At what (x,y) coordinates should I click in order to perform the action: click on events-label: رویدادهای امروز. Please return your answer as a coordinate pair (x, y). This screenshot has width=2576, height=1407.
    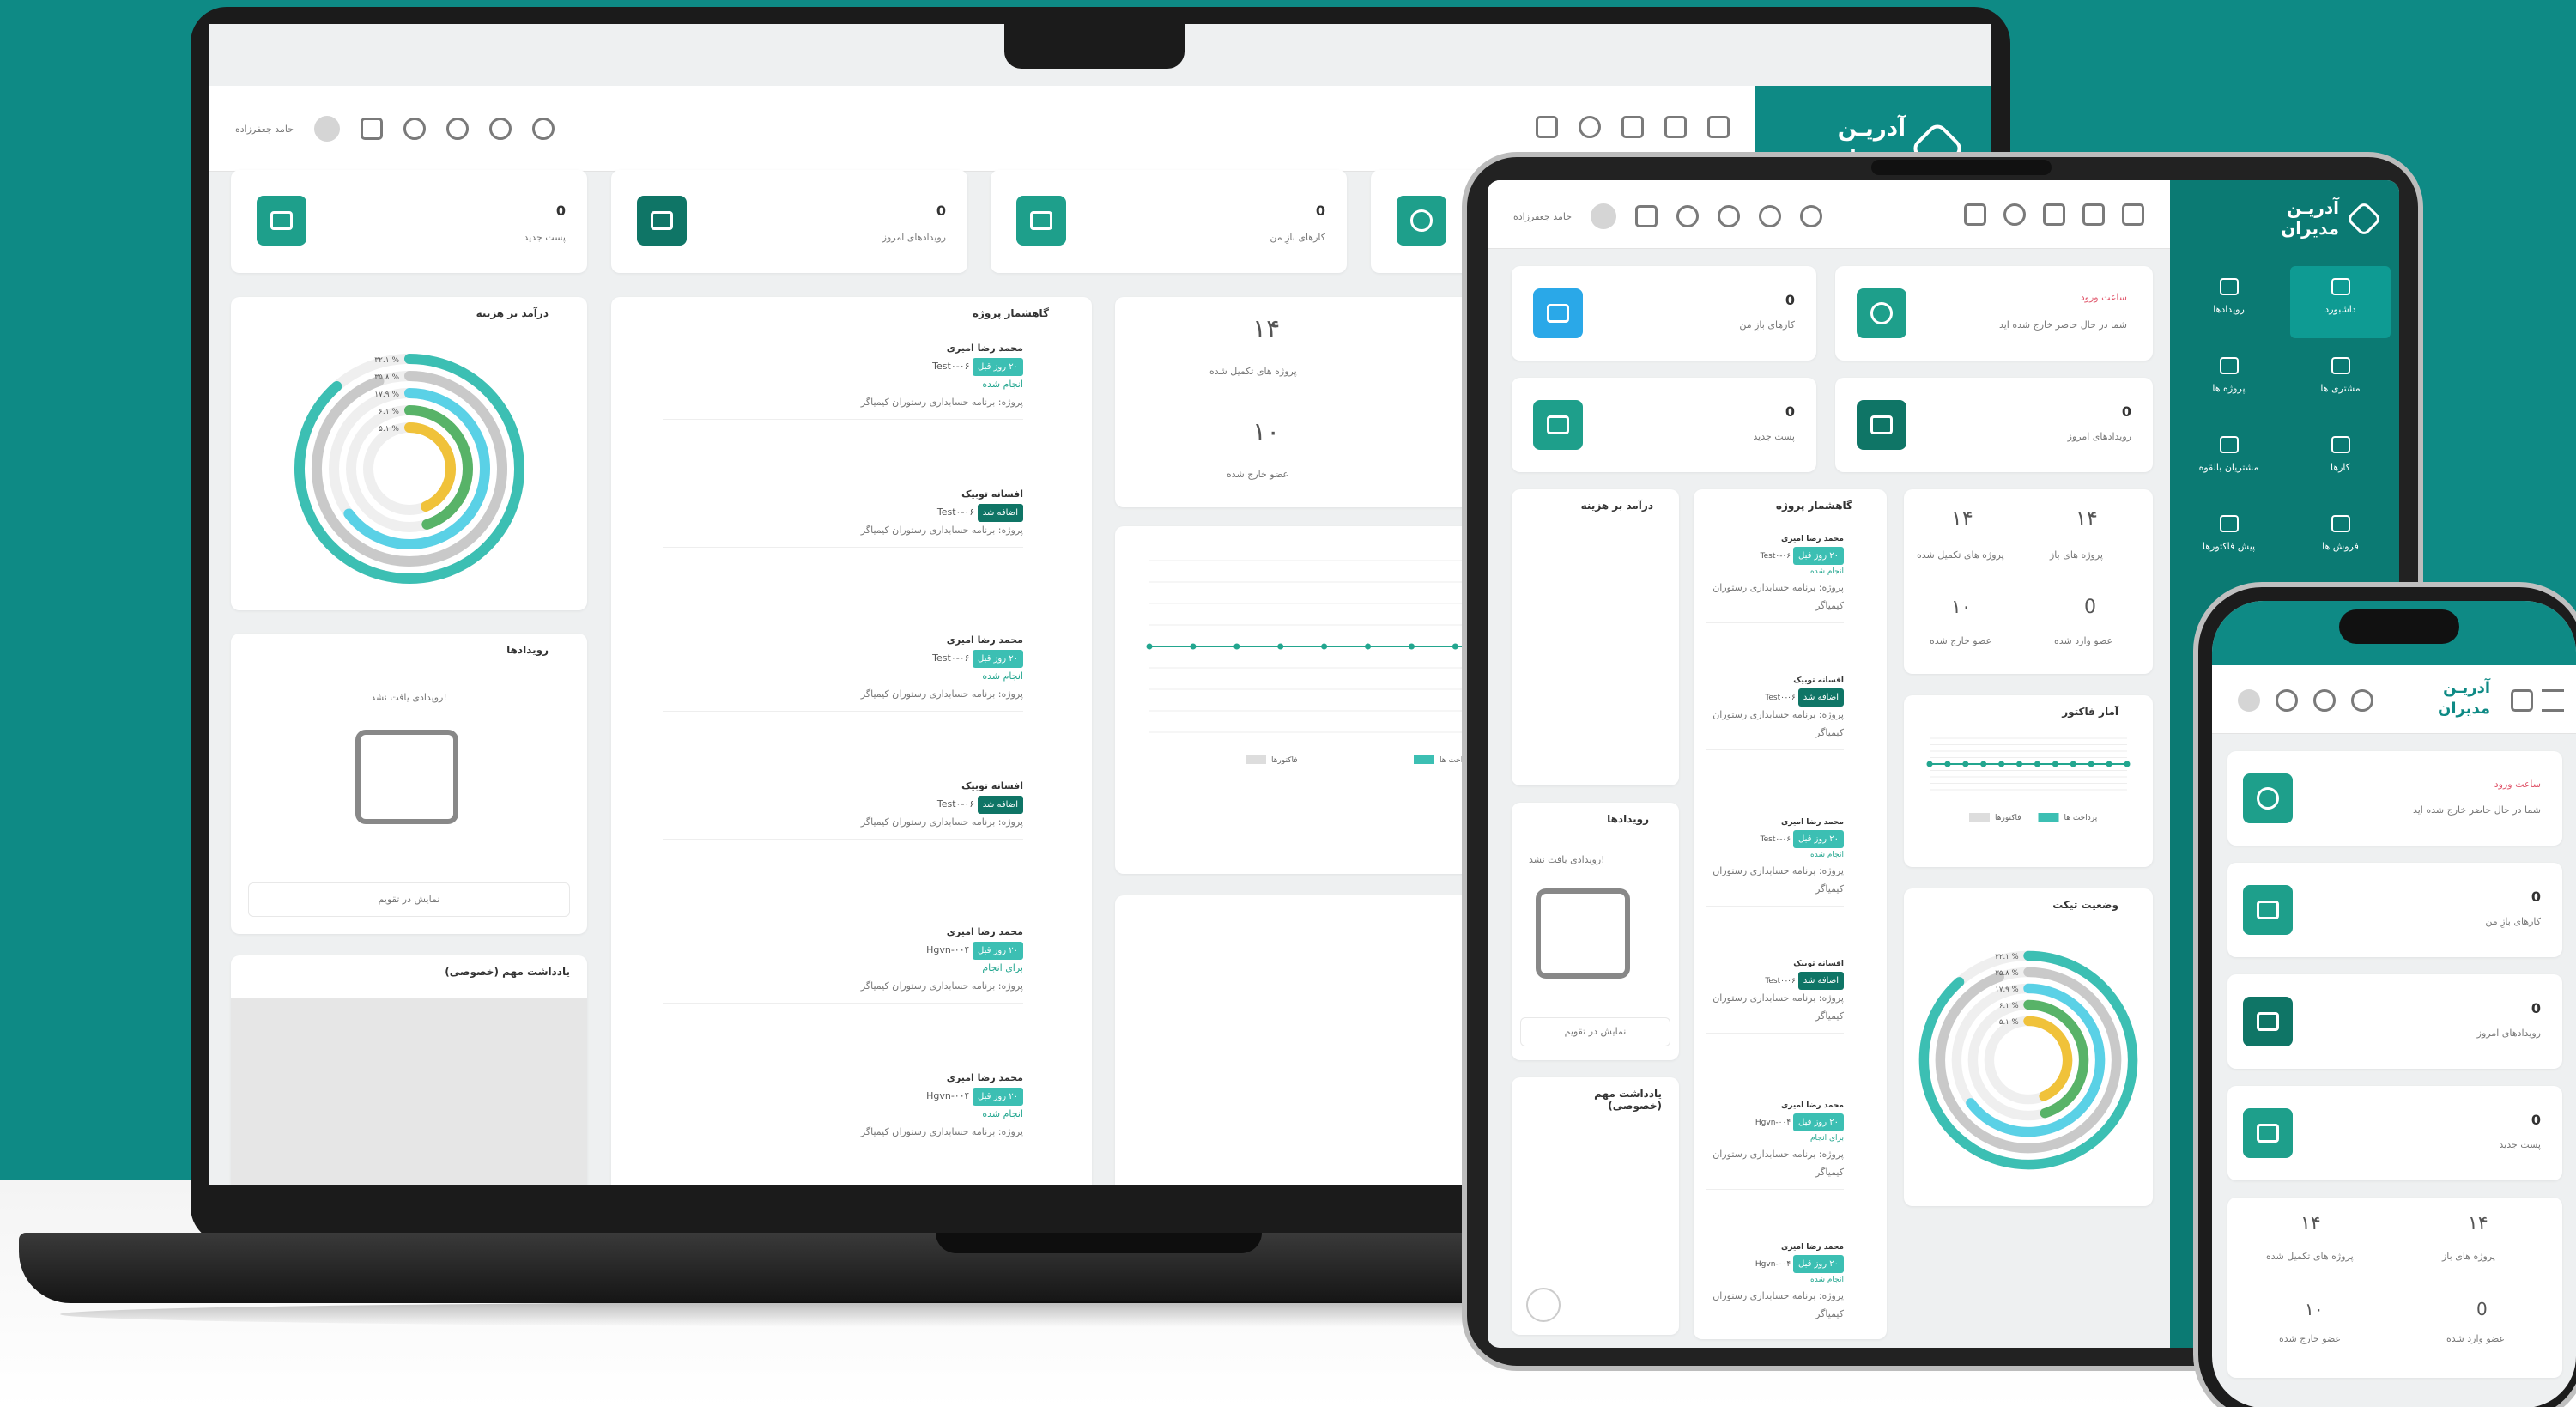
    Looking at the image, I should click on (2099, 436).